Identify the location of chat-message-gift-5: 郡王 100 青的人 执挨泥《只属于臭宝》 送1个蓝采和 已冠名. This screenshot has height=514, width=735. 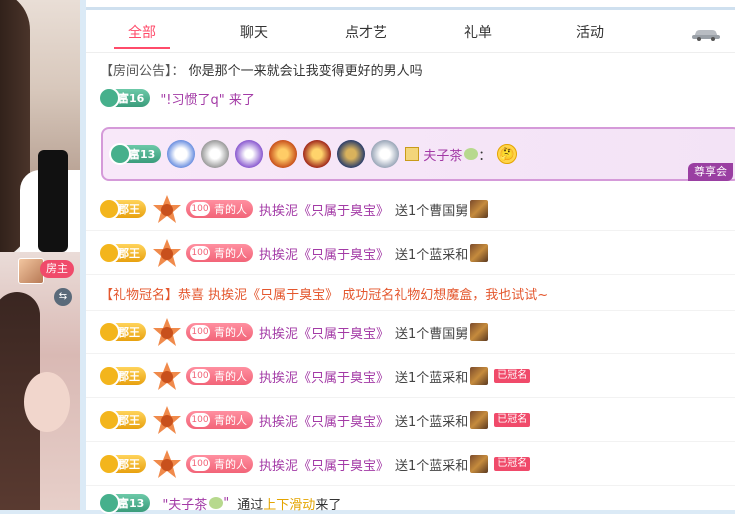
(314, 420).